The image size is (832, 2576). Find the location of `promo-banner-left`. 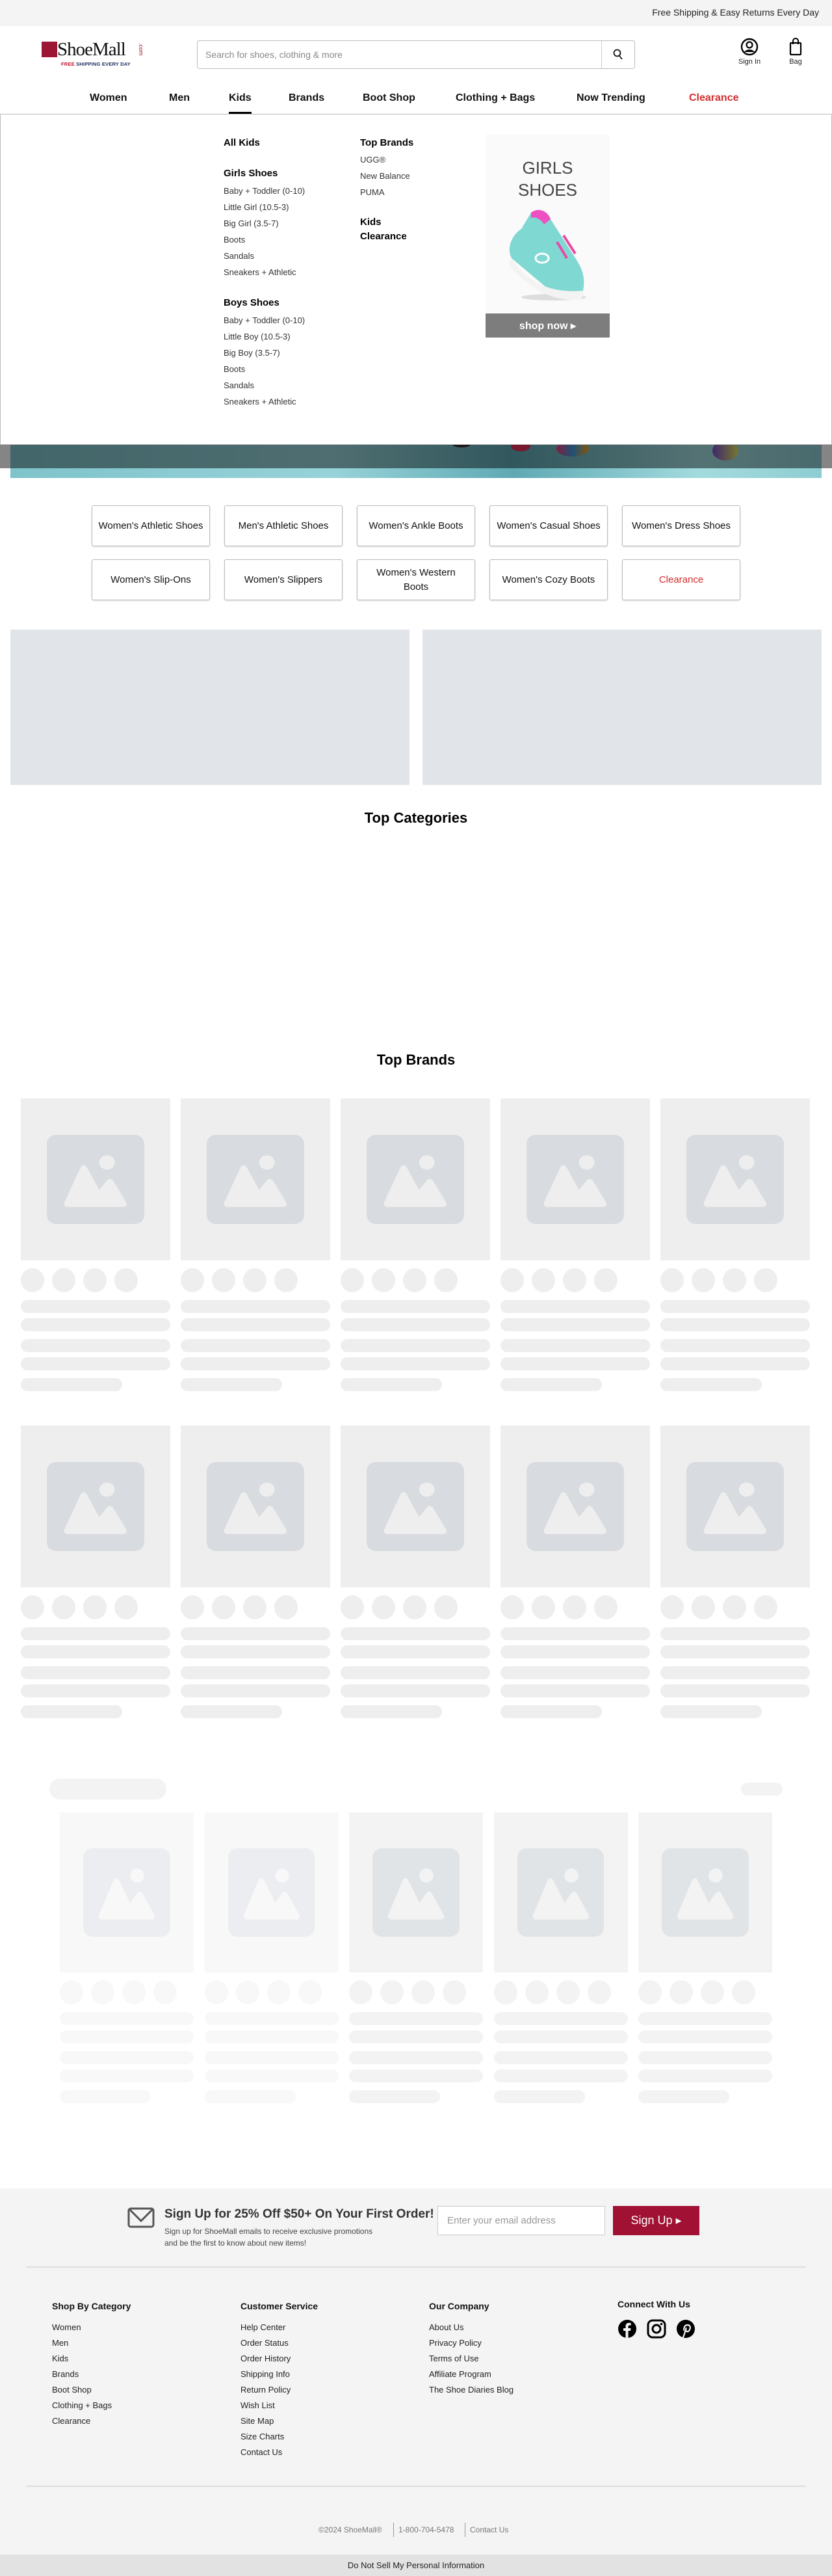

promo-banner-left is located at coordinates (210, 707).